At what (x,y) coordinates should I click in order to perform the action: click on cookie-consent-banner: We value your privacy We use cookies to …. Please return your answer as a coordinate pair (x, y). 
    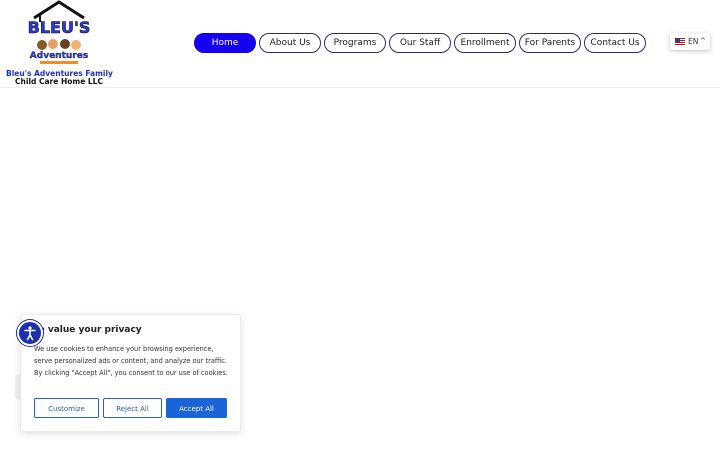
    Looking at the image, I should click on (130, 373).